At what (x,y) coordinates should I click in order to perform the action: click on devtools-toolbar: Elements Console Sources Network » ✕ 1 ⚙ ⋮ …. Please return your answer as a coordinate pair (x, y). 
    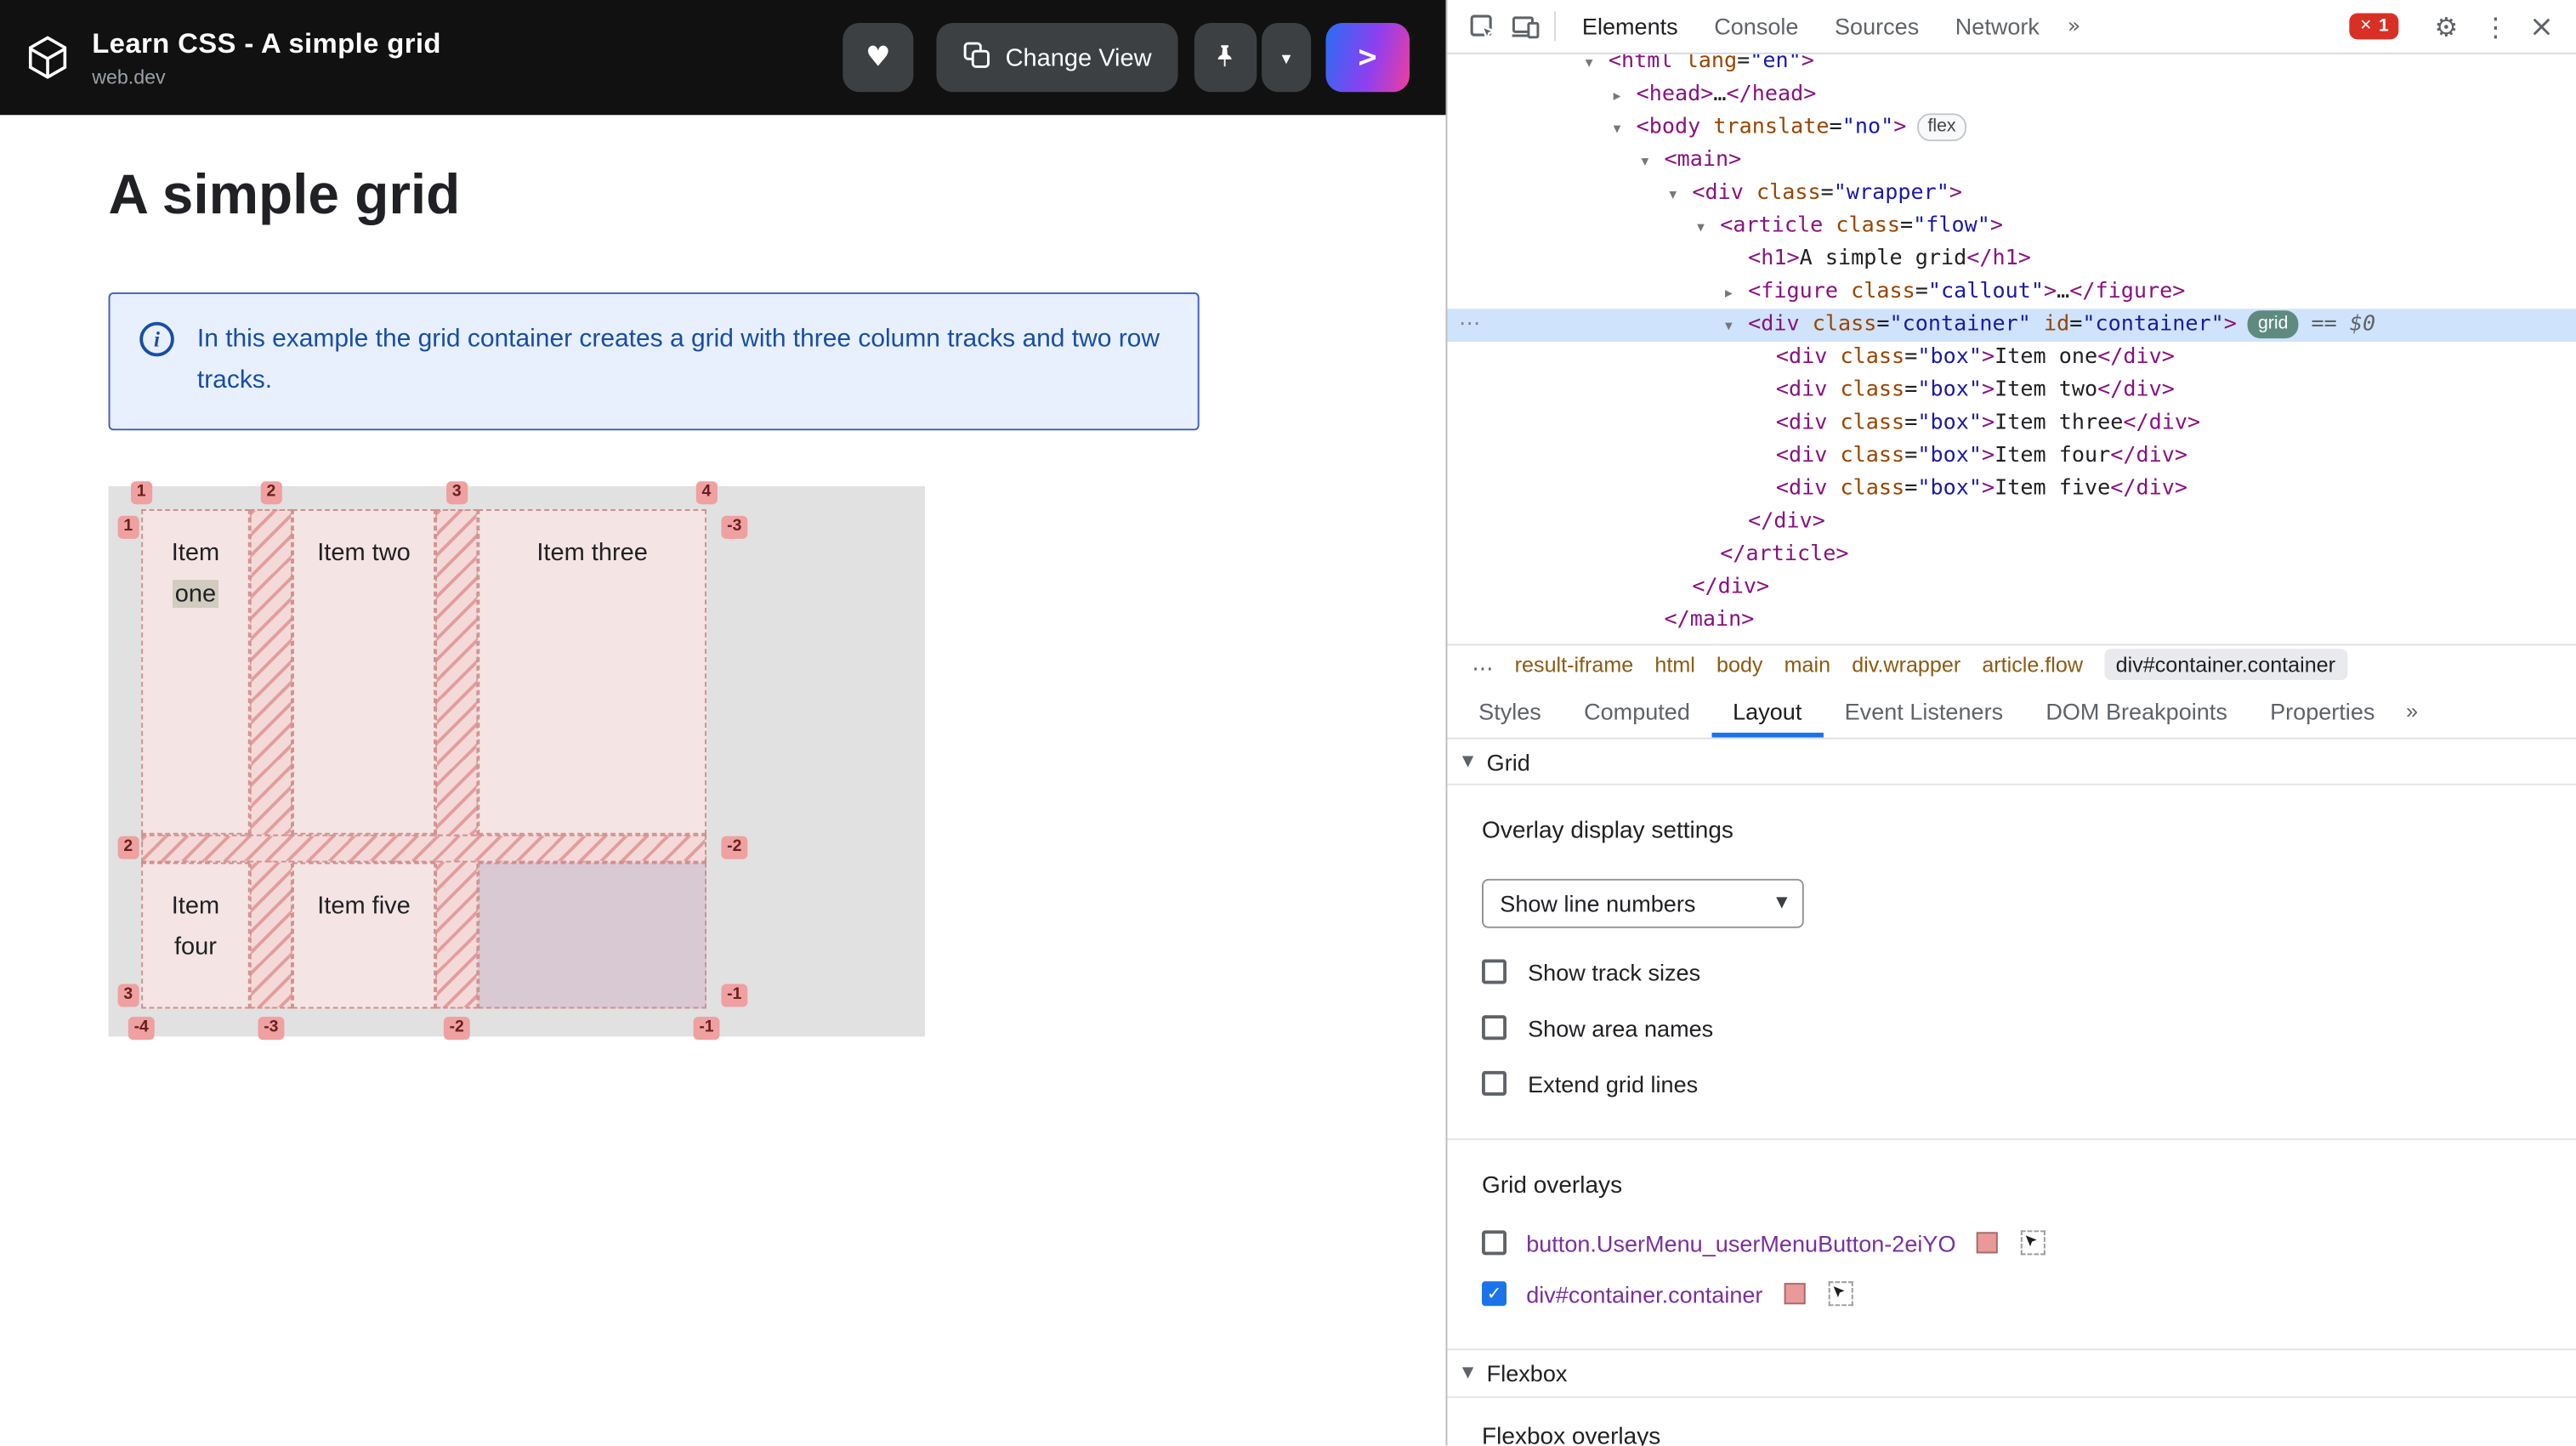
    Looking at the image, I should click on (2012, 27).